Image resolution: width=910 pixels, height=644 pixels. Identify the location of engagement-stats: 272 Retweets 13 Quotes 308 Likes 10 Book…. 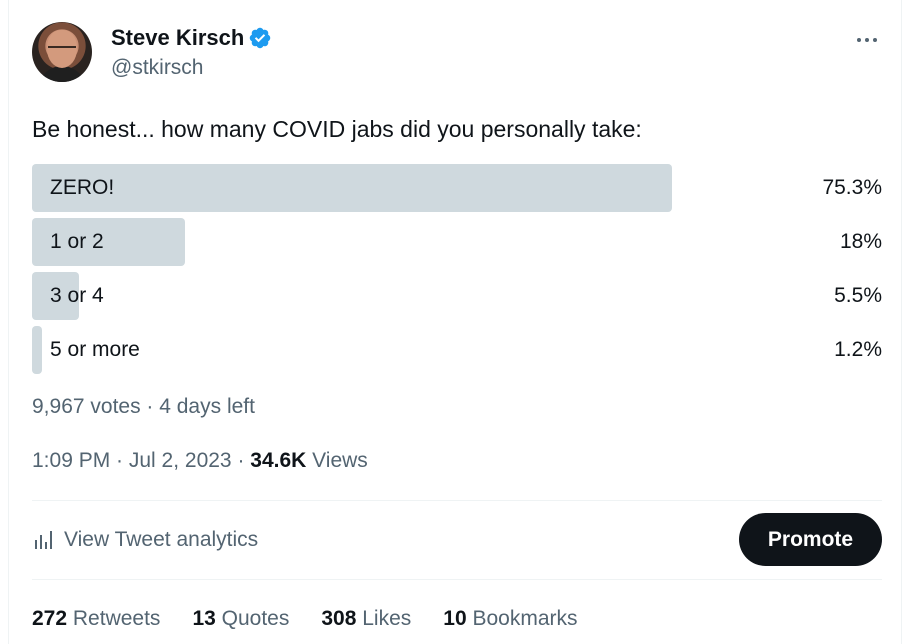
(305, 619).